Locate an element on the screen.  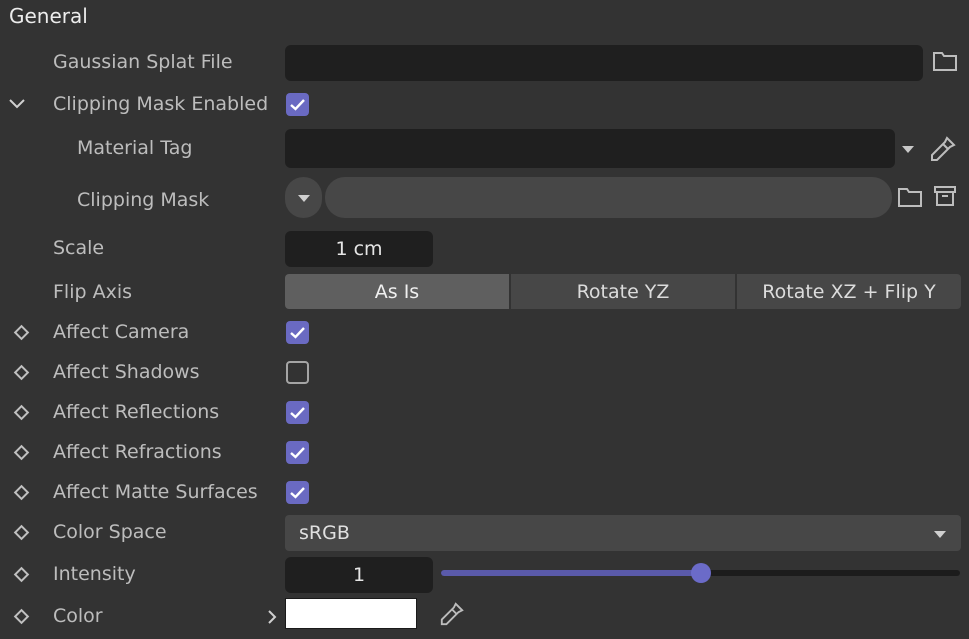
clipping-mask-label: Clipping Mask is located at coordinates (143, 200).